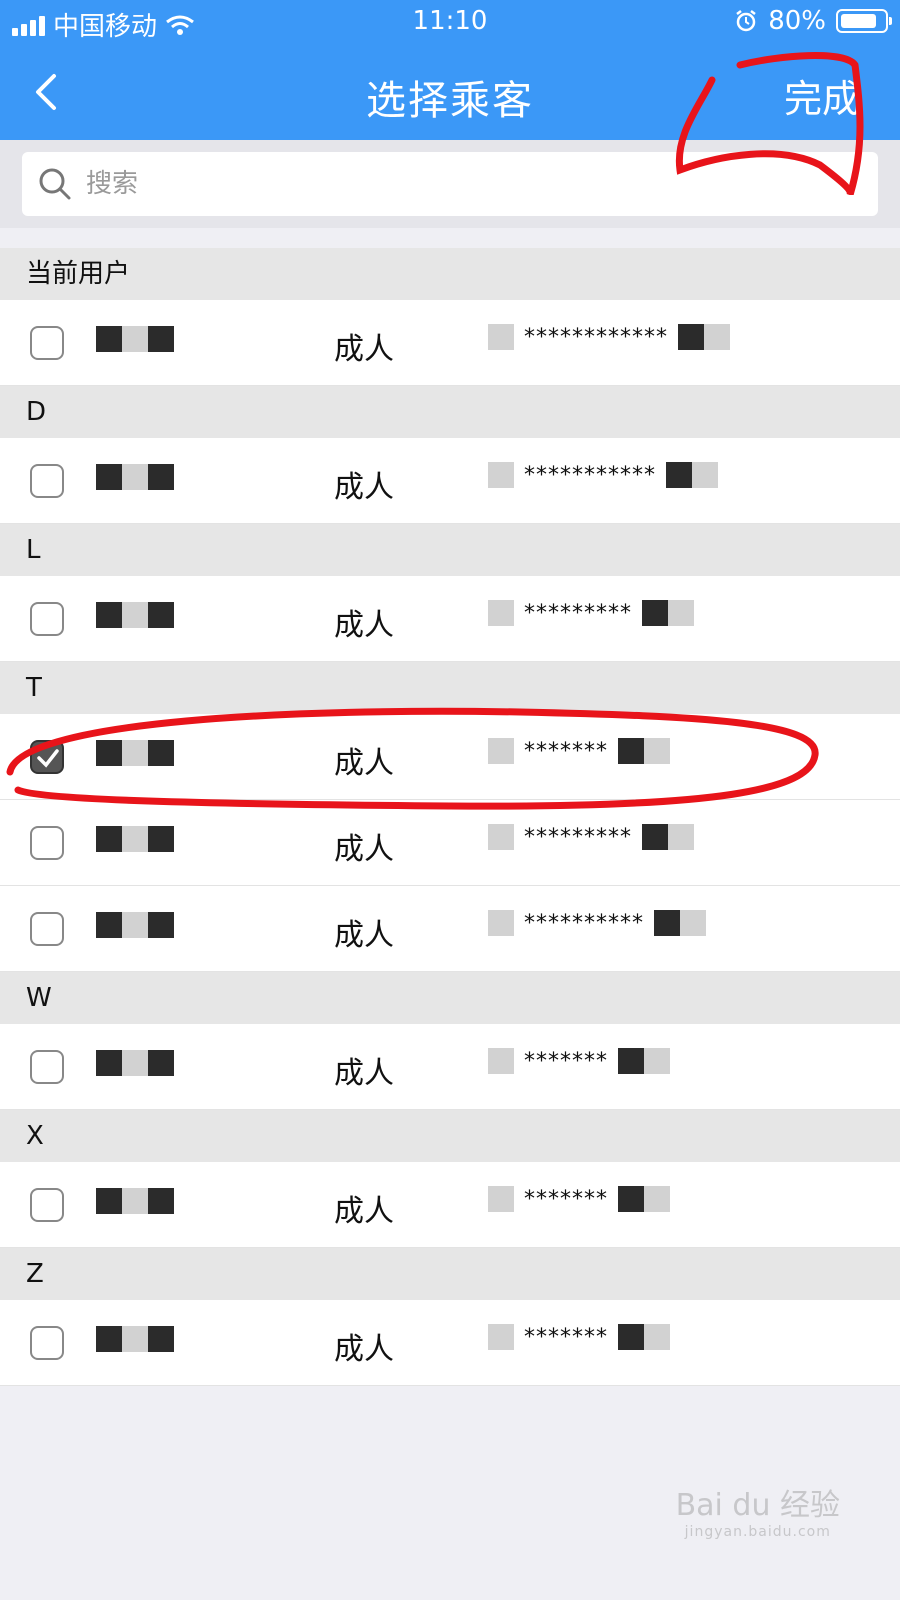 Image resolution: width=900 pixels, height=1600 pixels. Describe the element at coordinates (55, 184) in the screenshot. I see `search-icon` at that location.